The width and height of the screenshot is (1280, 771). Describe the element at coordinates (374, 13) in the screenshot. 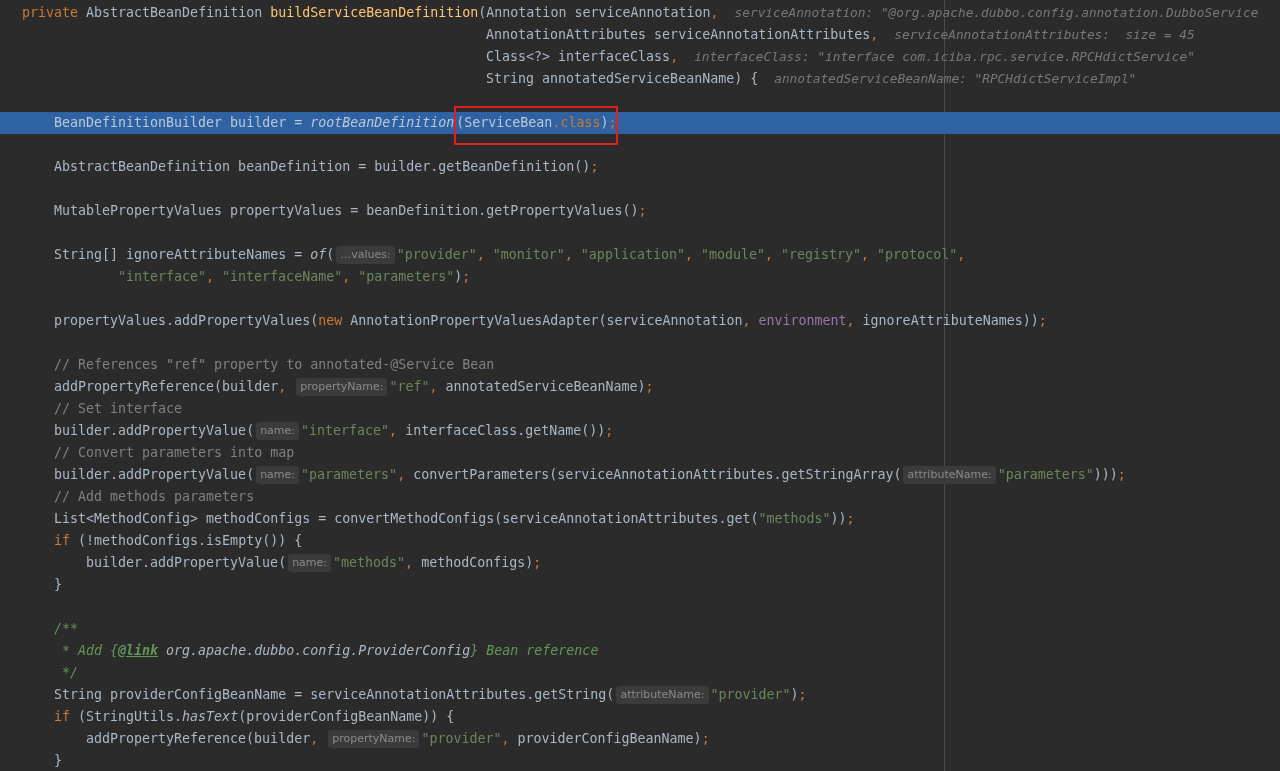

I see `method-name: buildServiceBeanDefinition` at that location.